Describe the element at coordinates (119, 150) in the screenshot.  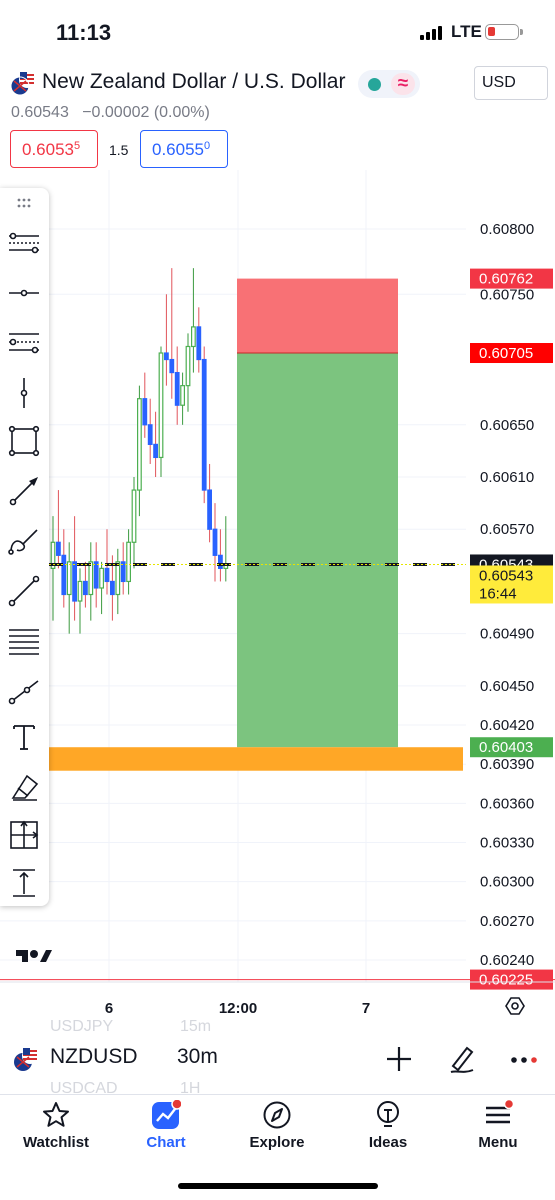
I see `spread-value: 1.5` at that location.